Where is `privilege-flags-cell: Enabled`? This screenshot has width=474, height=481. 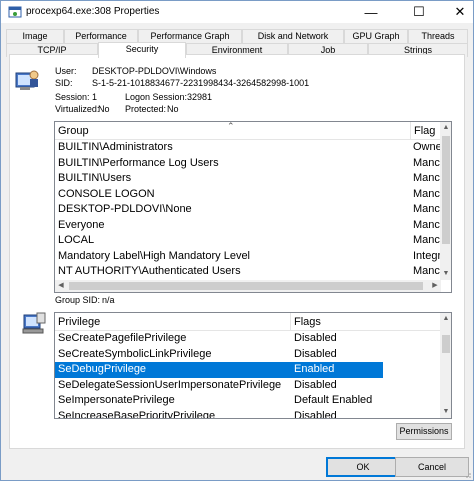
privilege-flags-cell: Enabled is located at coordinates (314, 369).